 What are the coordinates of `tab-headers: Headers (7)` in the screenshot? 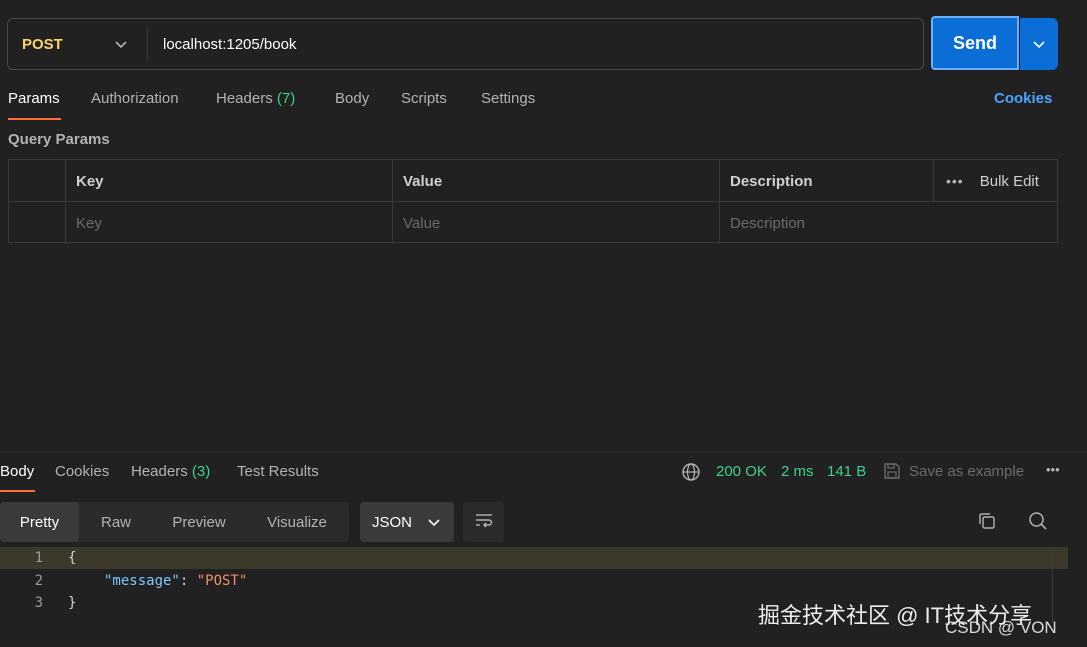 It's located at (255, 98).